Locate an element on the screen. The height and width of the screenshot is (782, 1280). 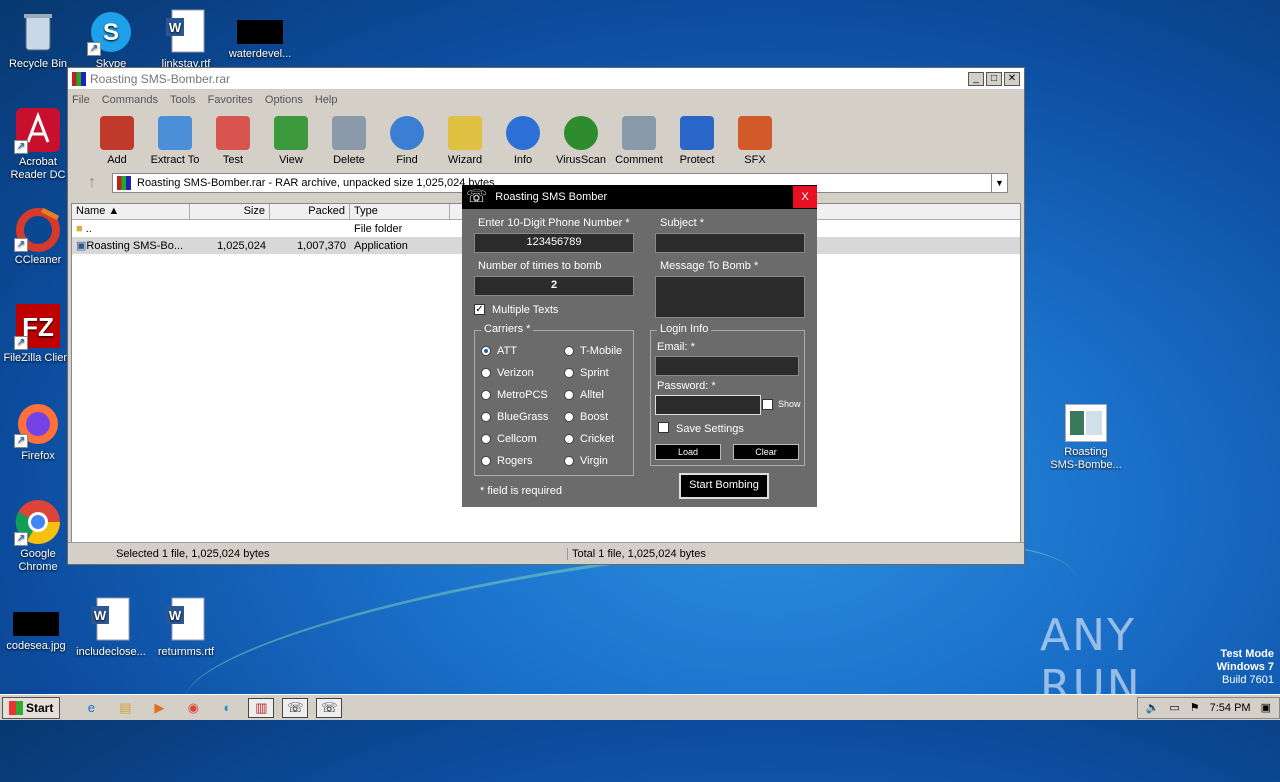
column-size: Size is located at coordinates (230, 211).